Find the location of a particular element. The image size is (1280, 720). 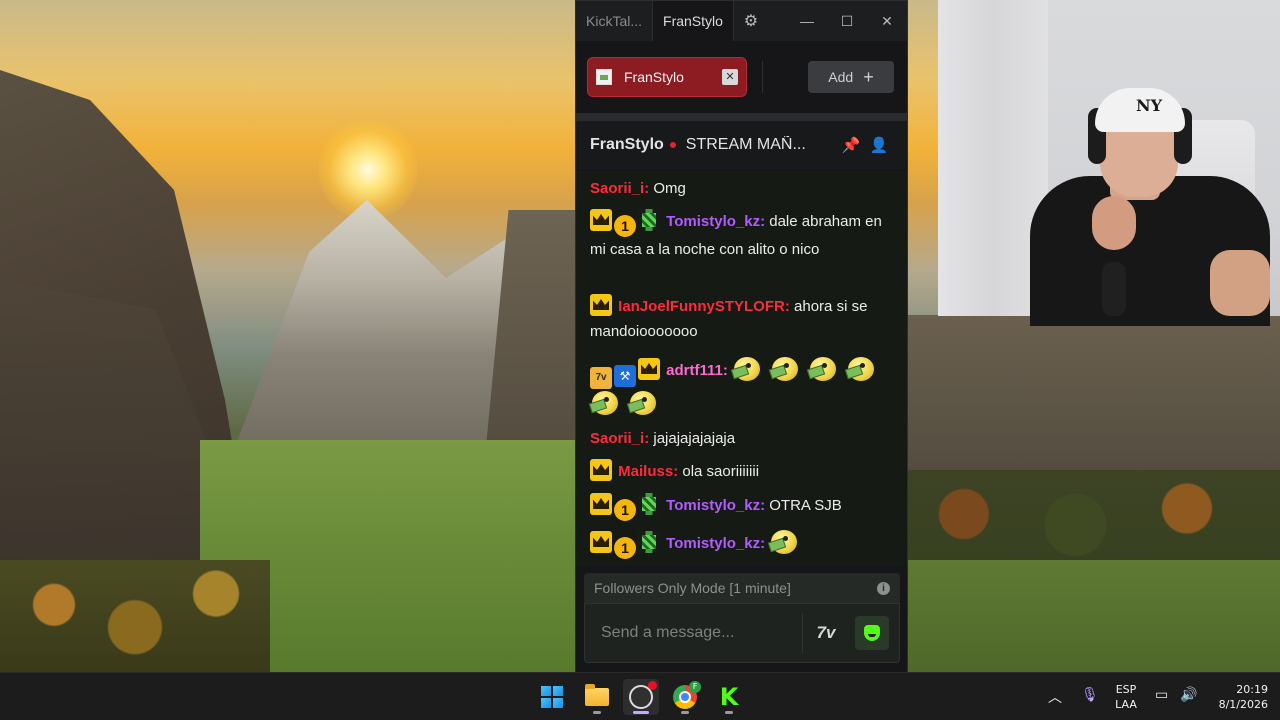

file-explorer-button is located at coordinates (597, 697).